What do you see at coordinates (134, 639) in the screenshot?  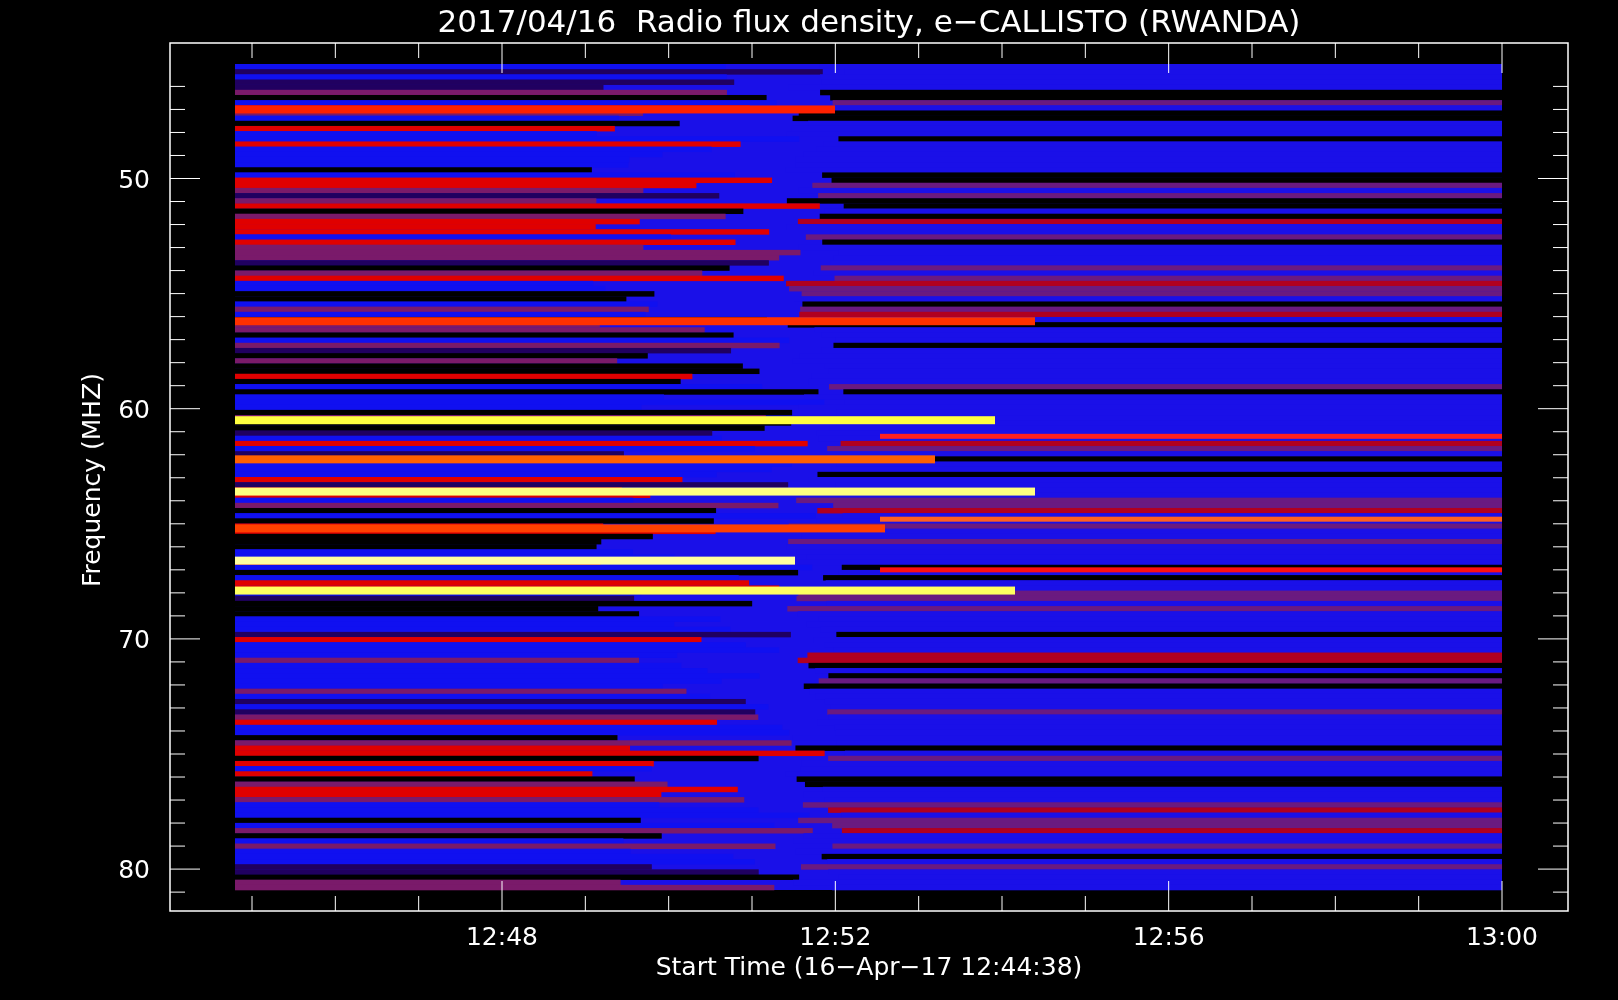 I see `y-tick-label: 70` at bounding box center [134, 639].